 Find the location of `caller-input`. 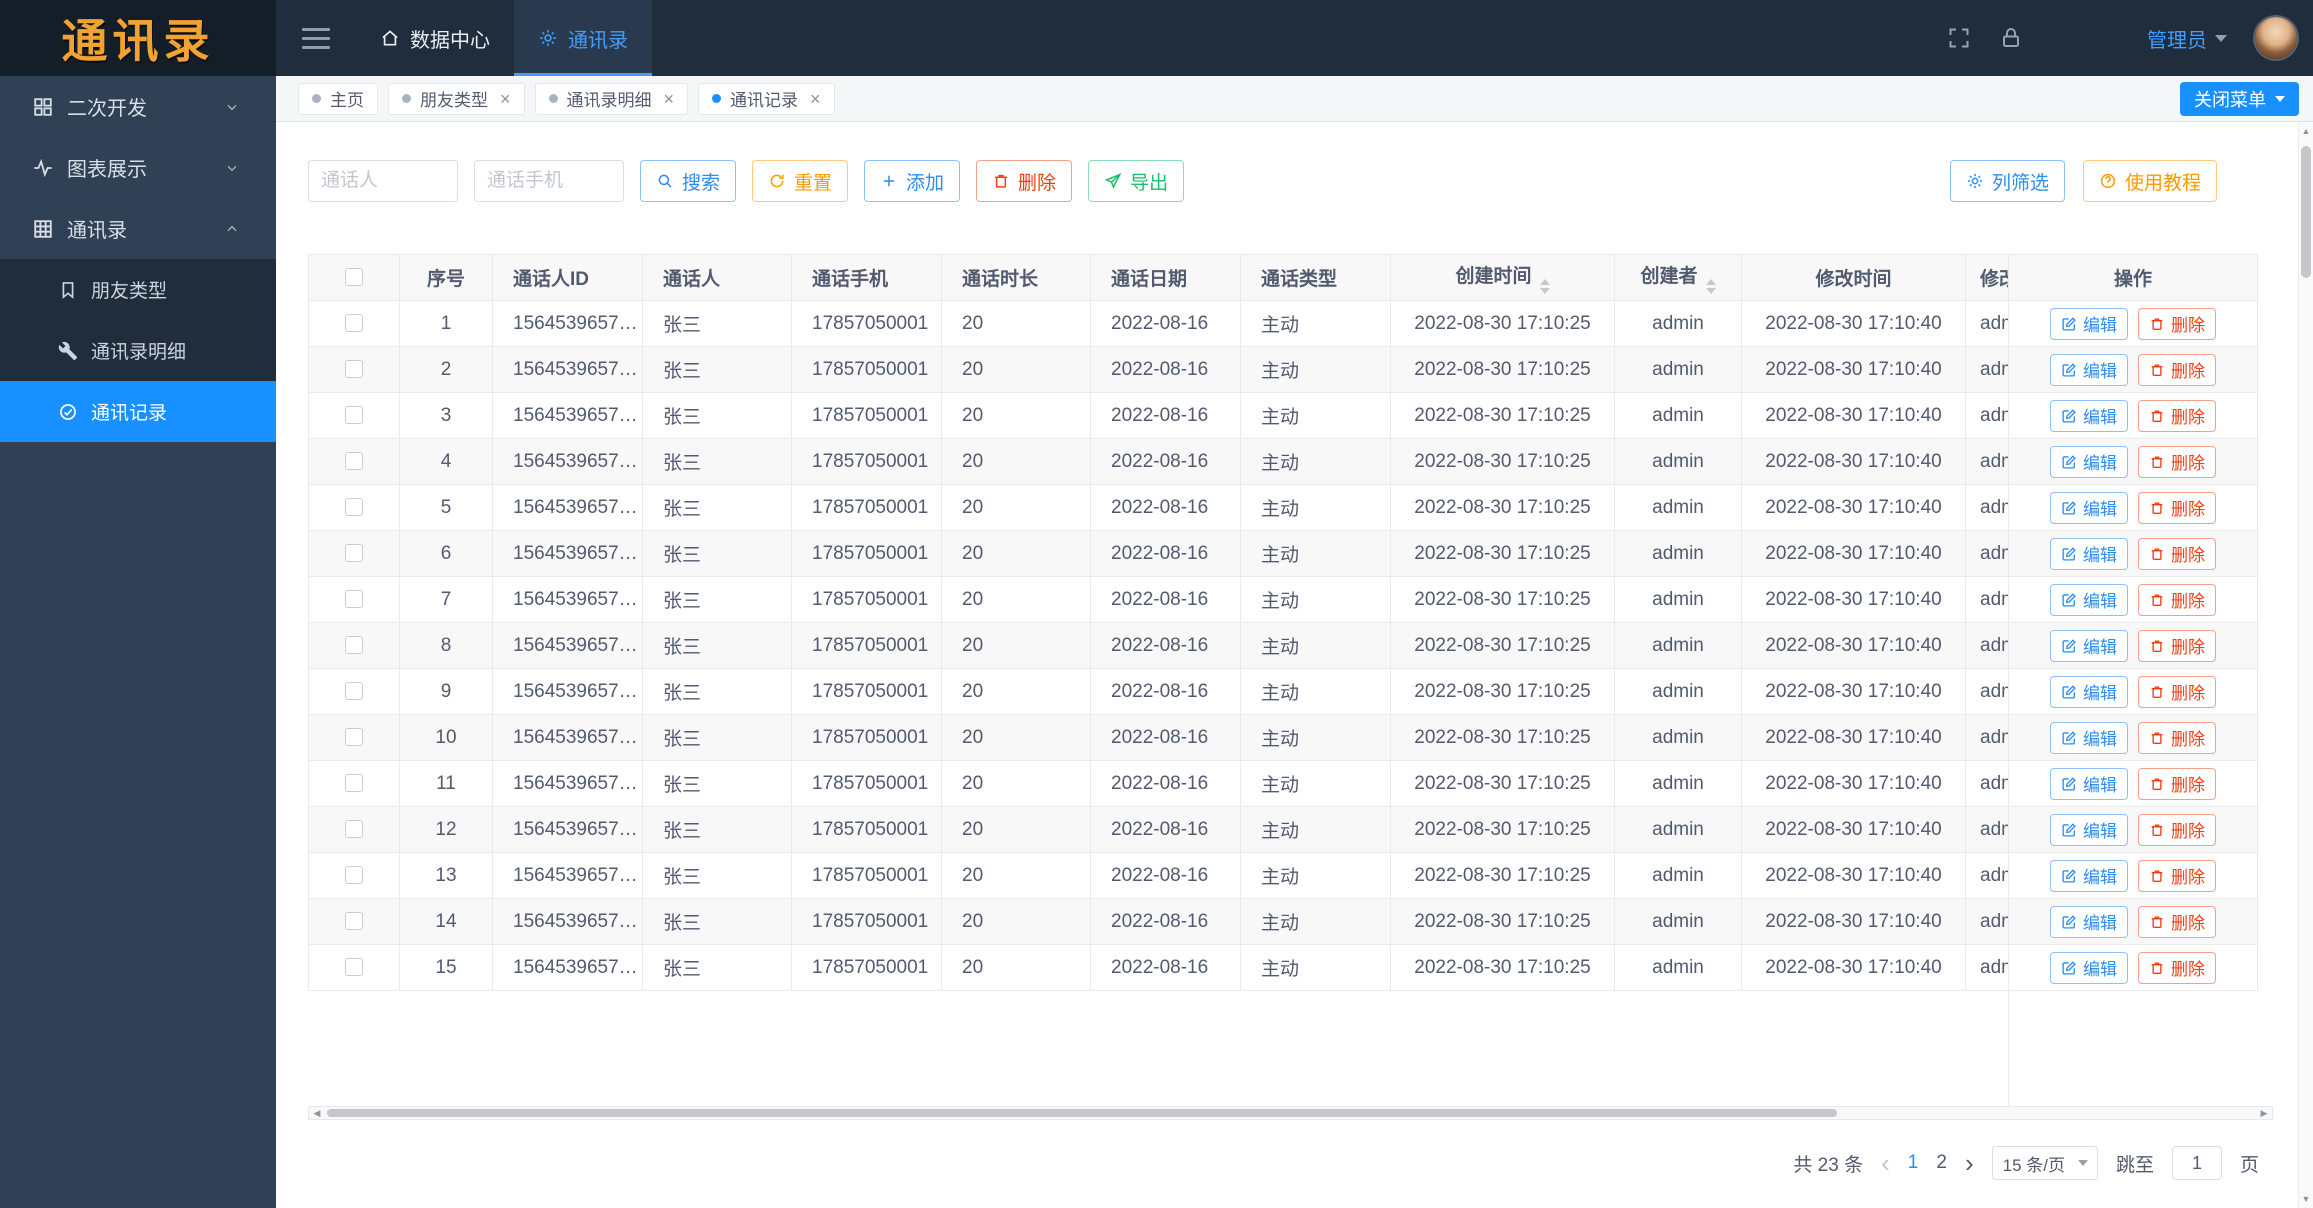

caller-input is located at coordinates (383, 181).